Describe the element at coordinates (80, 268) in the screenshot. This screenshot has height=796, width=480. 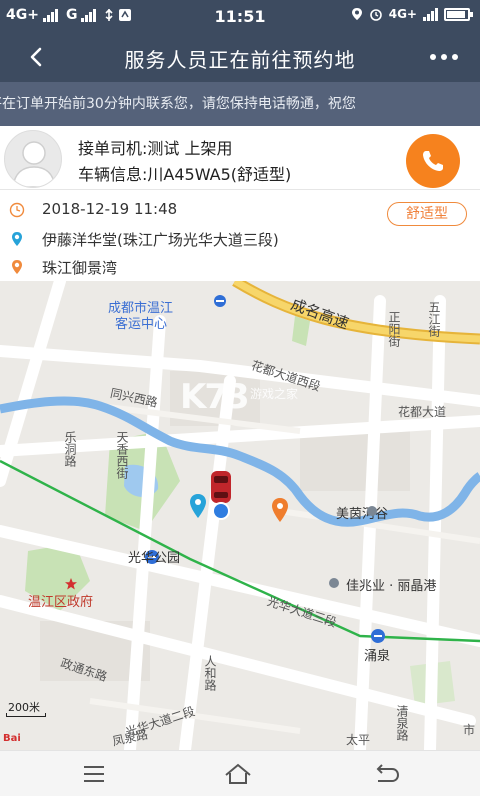
I see `destination-address: 珠江御景湾` at that location.